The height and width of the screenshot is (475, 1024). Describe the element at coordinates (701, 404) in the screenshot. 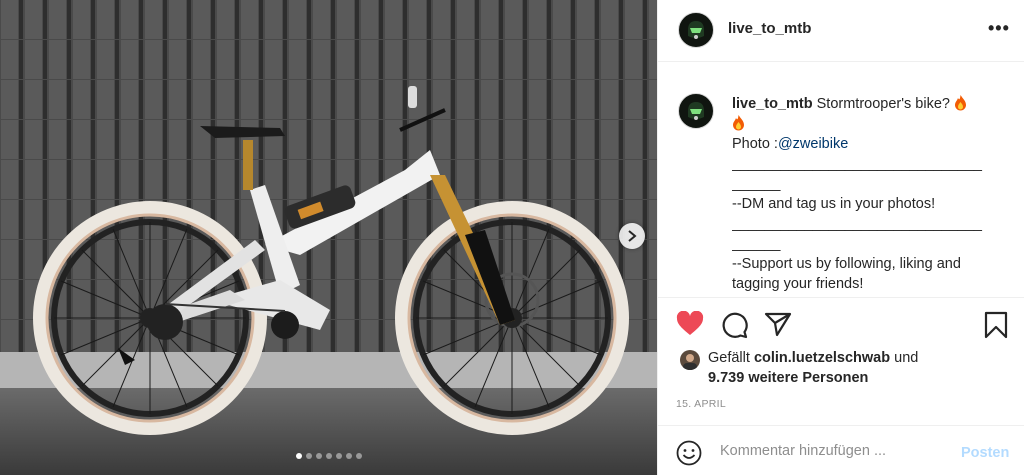

I see `post-date: 15. APRIL` at that location.